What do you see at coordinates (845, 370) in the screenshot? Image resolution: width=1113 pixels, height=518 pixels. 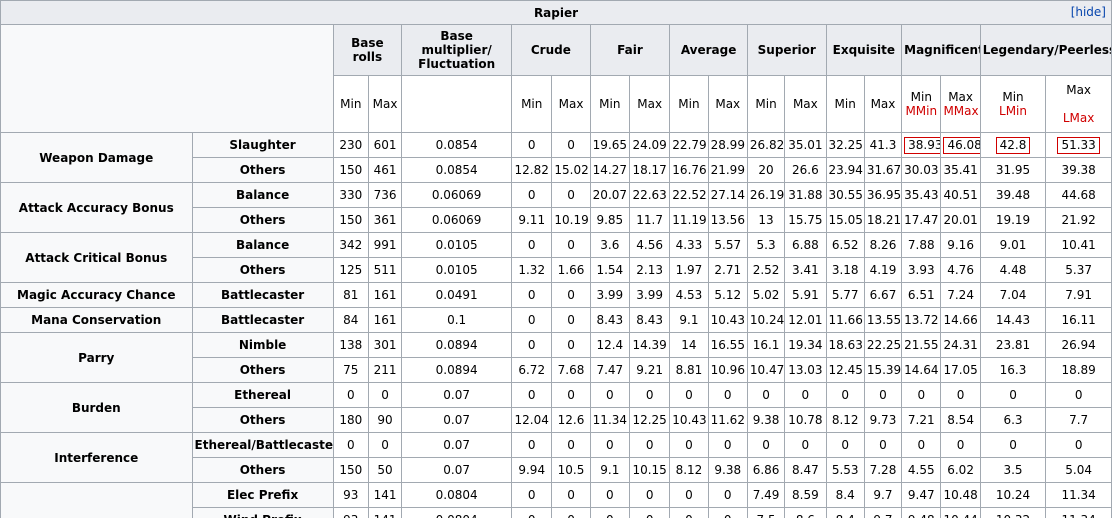 I see `value-cell: 12.45` at bounding box center [845, 370].